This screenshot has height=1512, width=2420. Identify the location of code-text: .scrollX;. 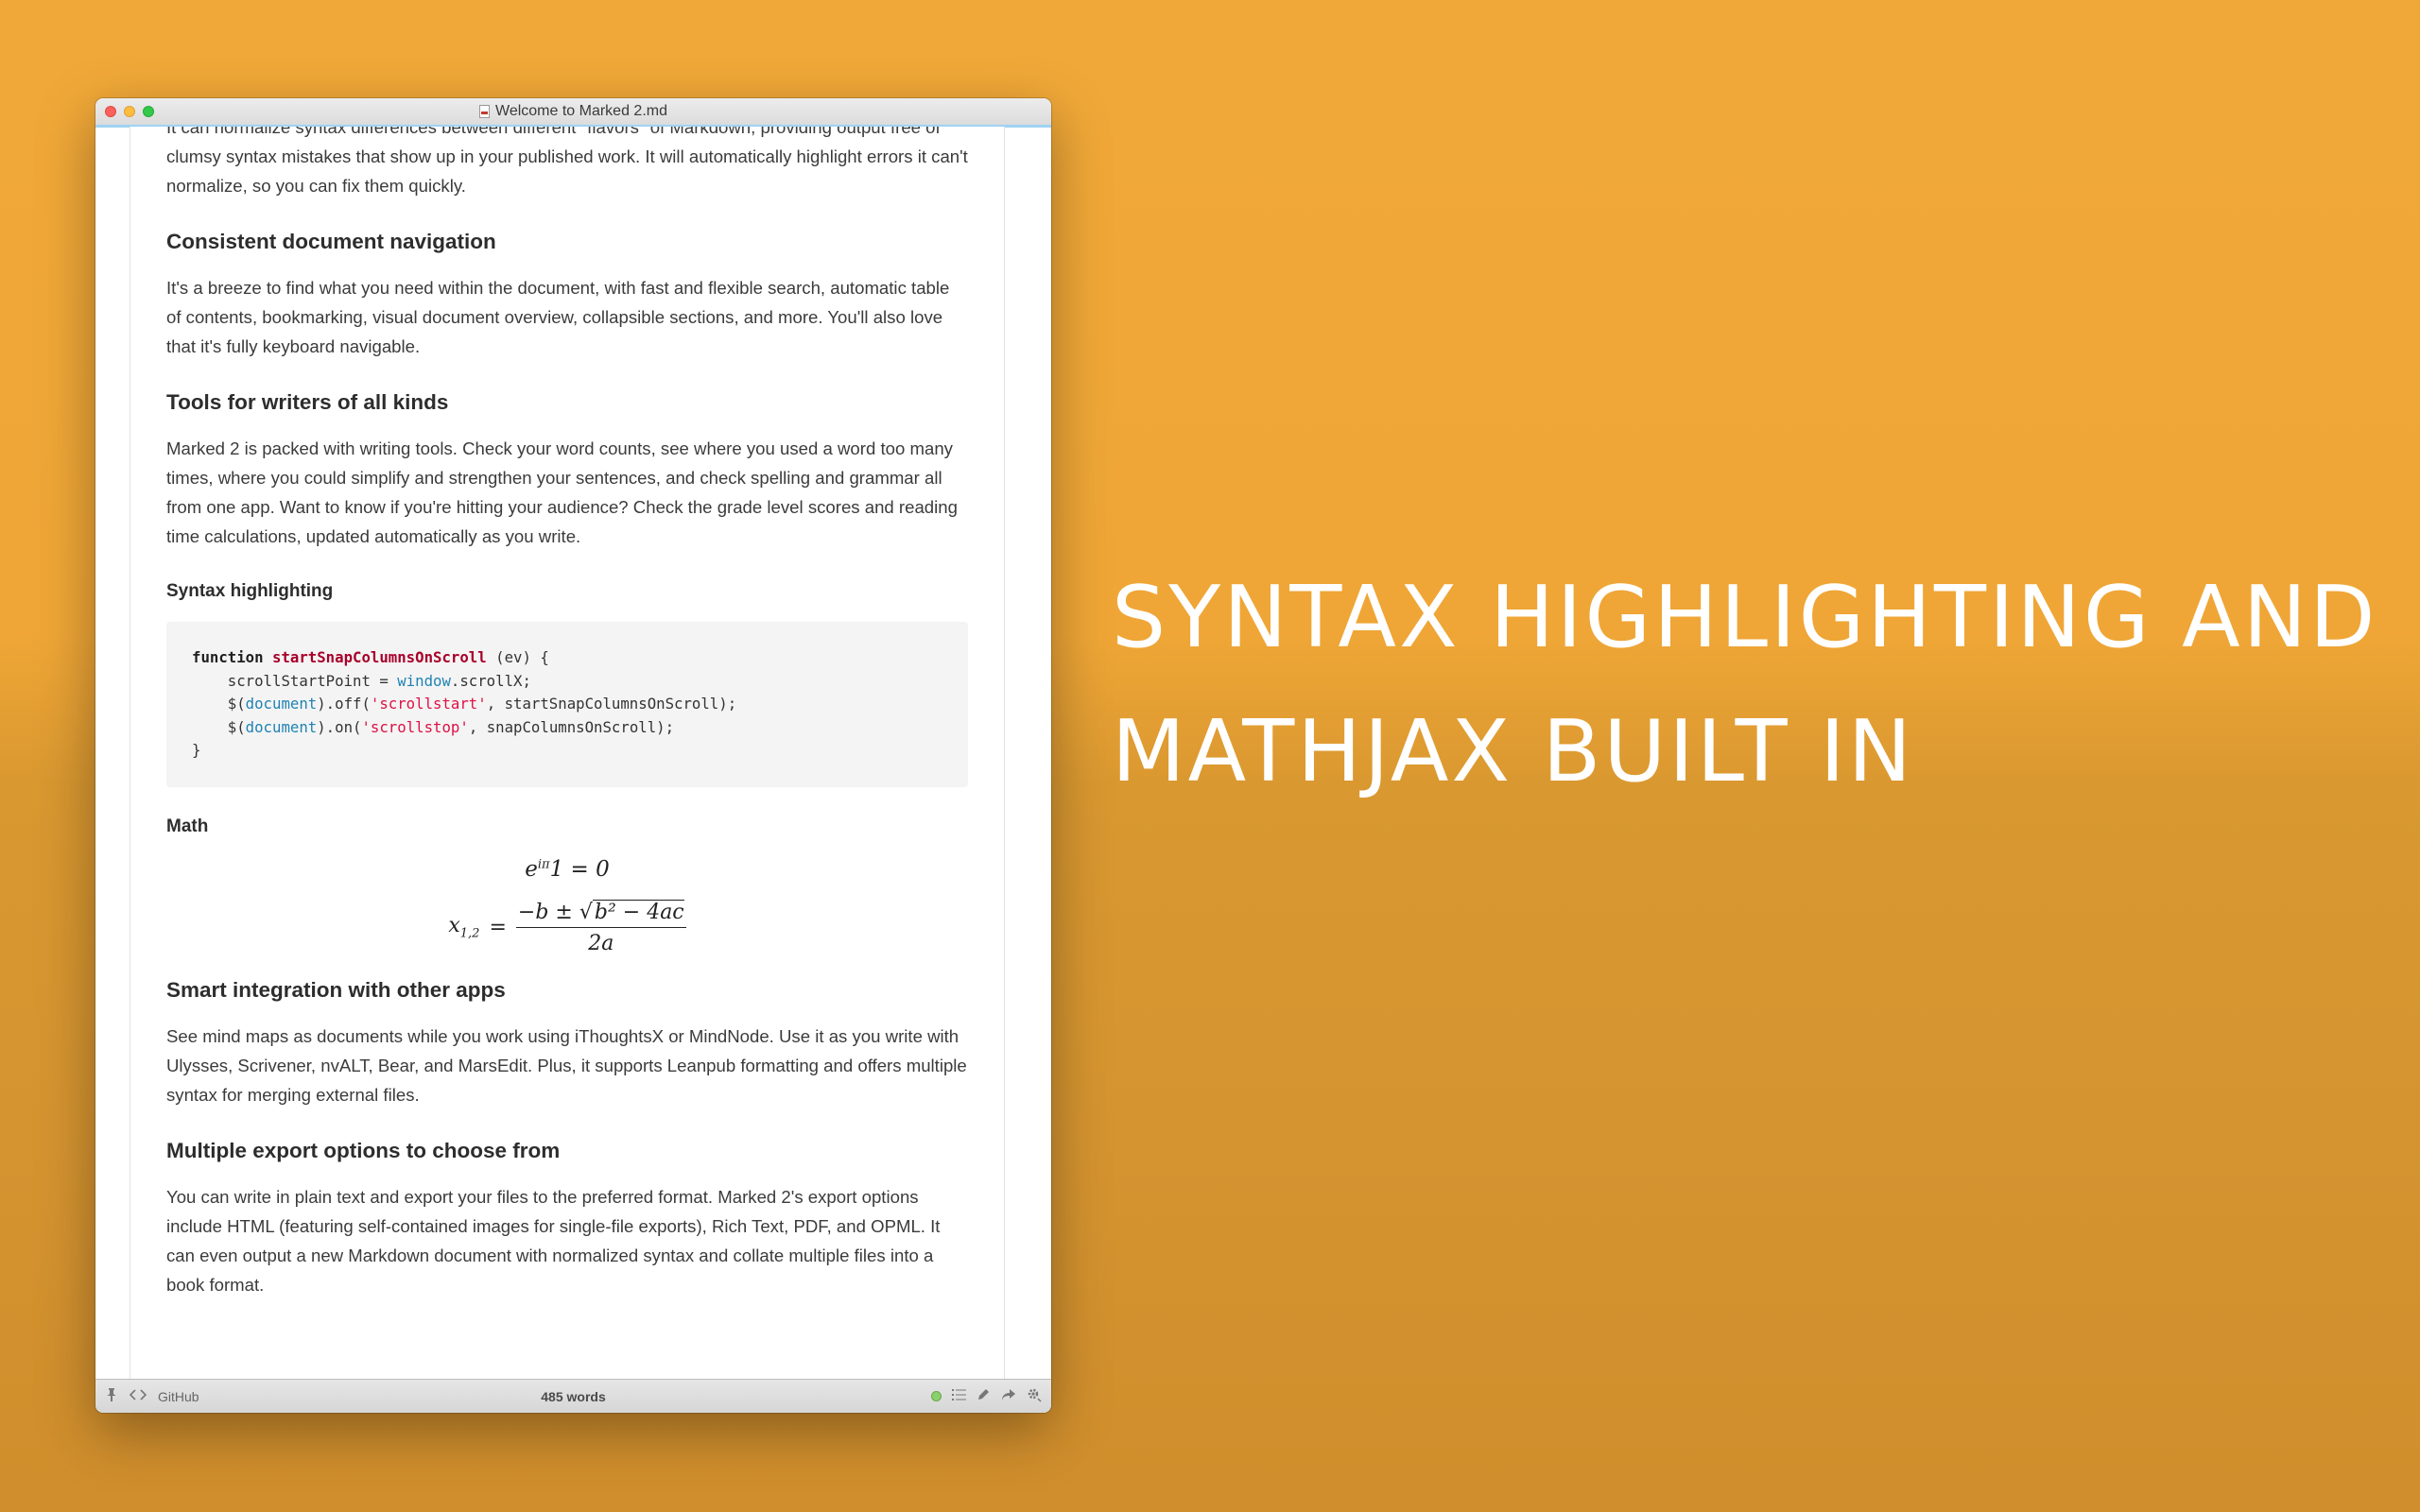
(490, 680).